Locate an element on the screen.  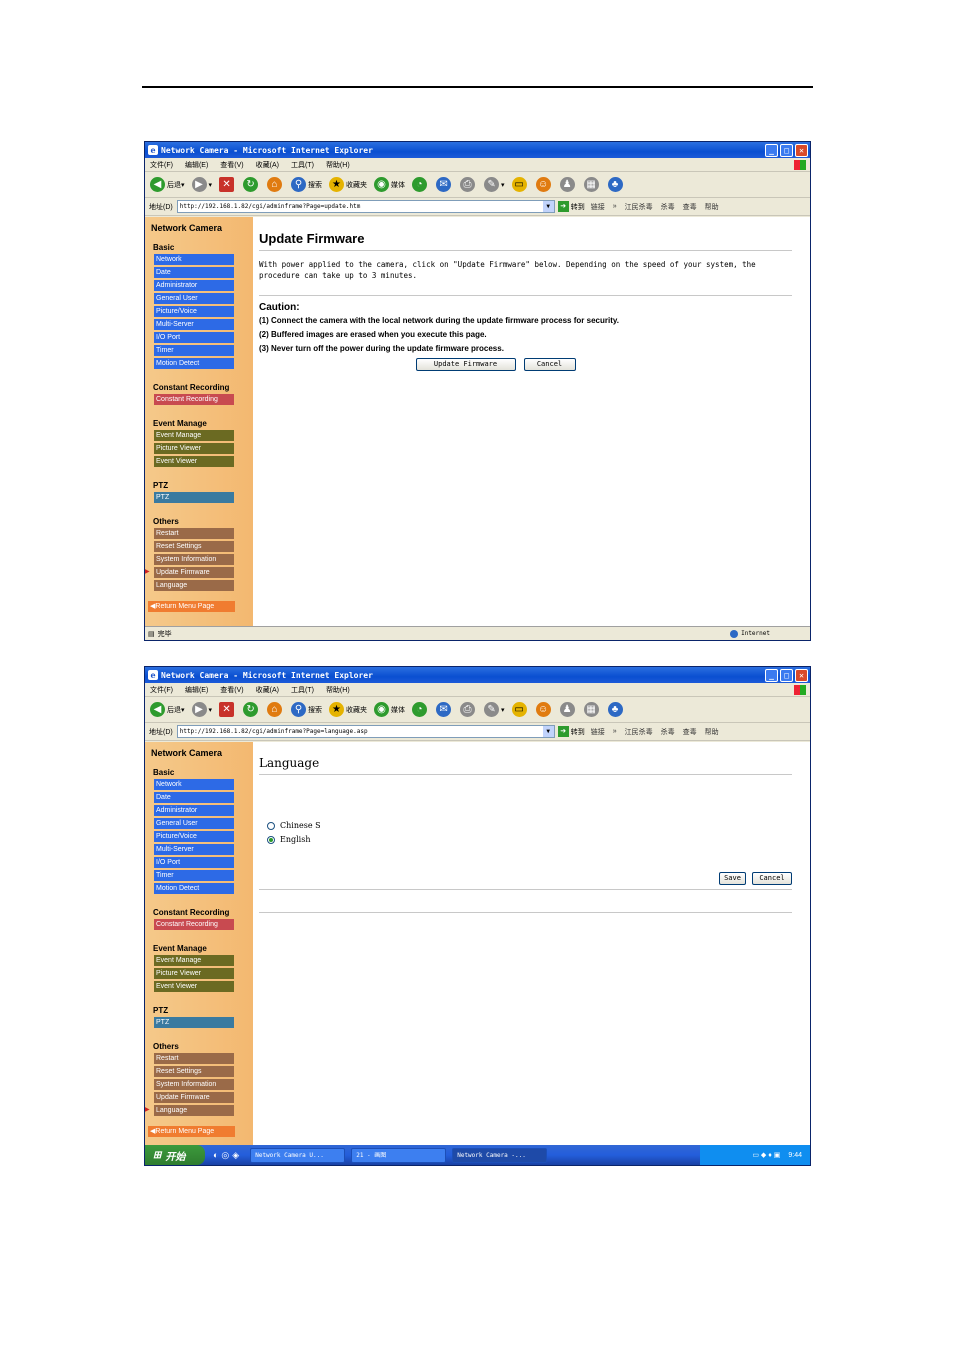
sidebar-item-event-manage: Event Manage is located at coordinates (194, 960).